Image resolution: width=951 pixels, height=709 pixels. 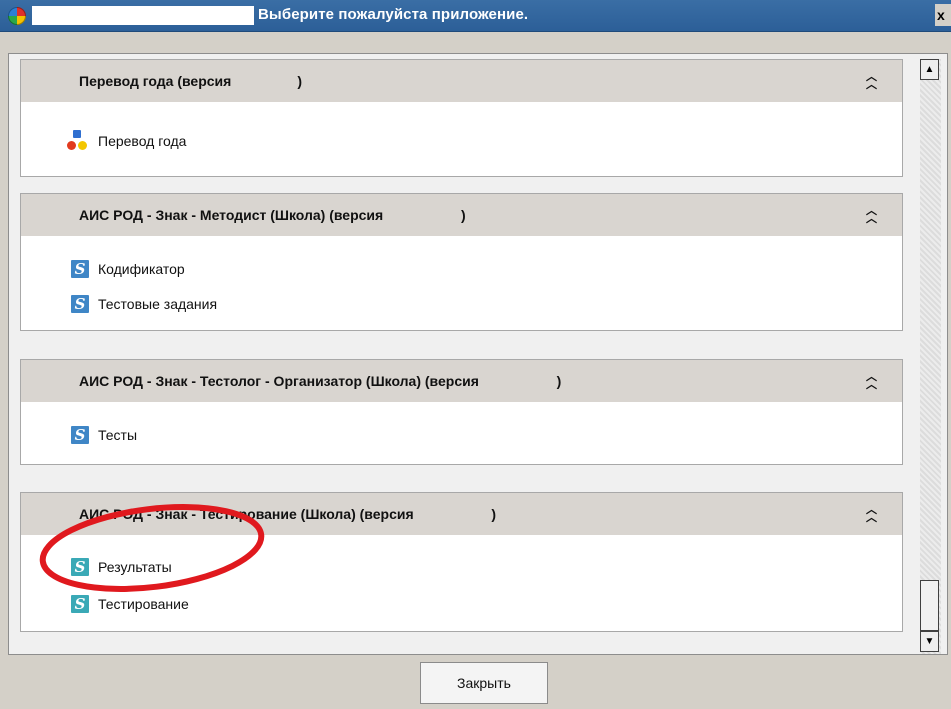 What do you see at coordinates (484, 683) in the screenshot?
I see `close-button: Закрыть` at bounding box center [484, 683].